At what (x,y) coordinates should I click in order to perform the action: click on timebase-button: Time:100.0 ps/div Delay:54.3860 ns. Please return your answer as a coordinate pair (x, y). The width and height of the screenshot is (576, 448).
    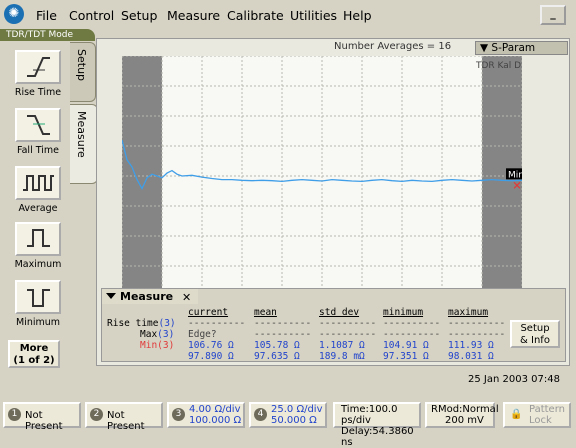
    Looking at the image, I should click on (377, 425).